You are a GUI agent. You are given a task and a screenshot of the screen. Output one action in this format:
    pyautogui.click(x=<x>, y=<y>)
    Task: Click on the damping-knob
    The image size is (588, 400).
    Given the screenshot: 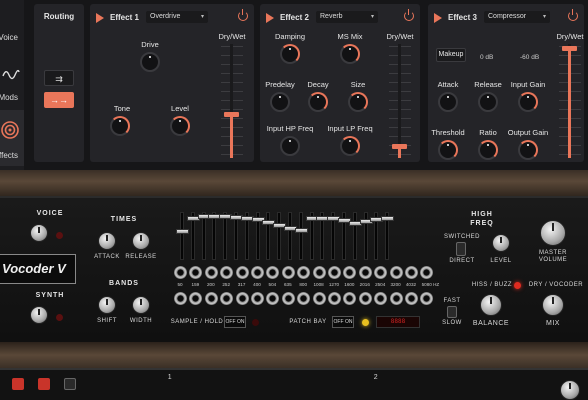 What is the action you would take?
    pyautogui.click(x=290, y=54)
    